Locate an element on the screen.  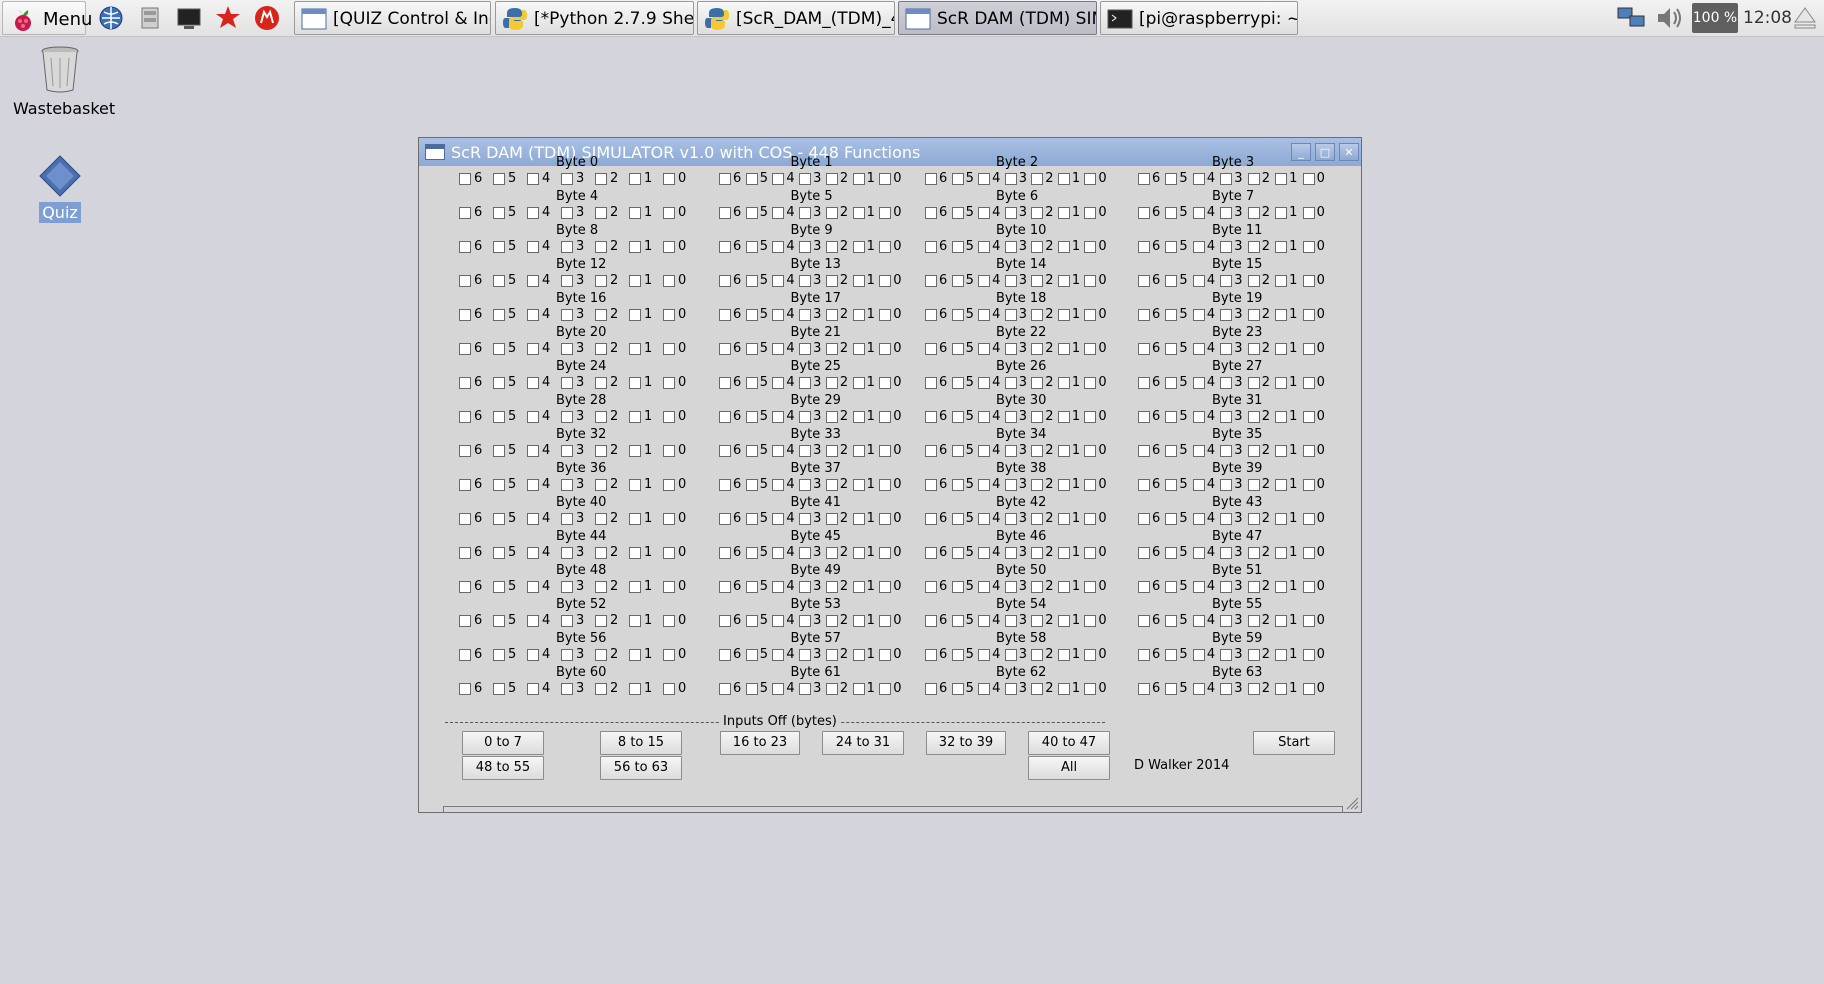
maximize-button: □ is located at coordinates (1325, 152).